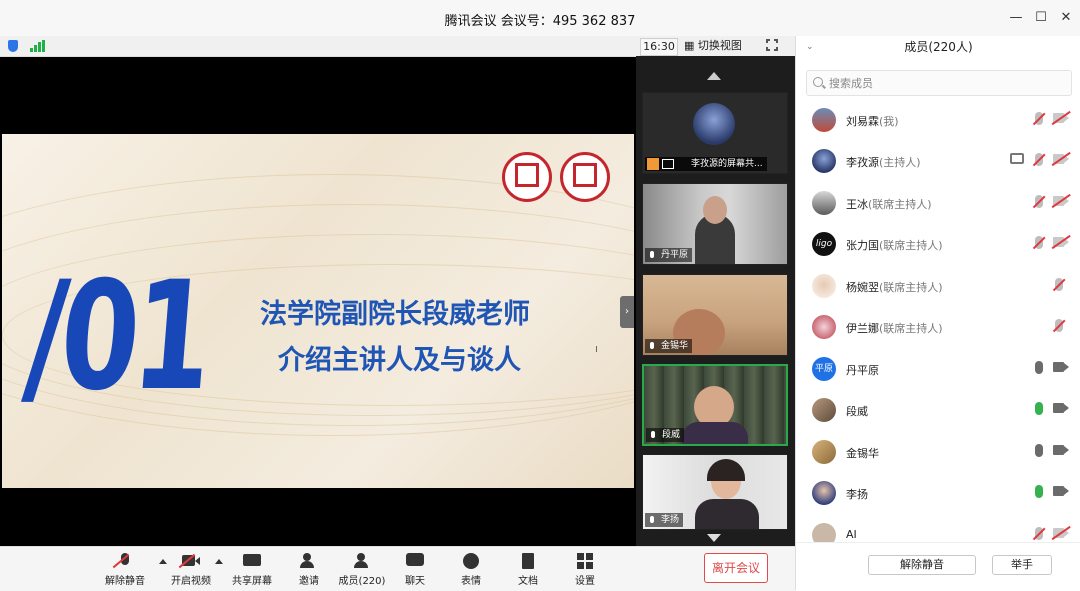 This screenshot has height=591, width=1080. What do you see at coordinates (1022, 565) in the screenshot?
I see `raise-hand-button: 举手` at bounding box center [1022, 565].